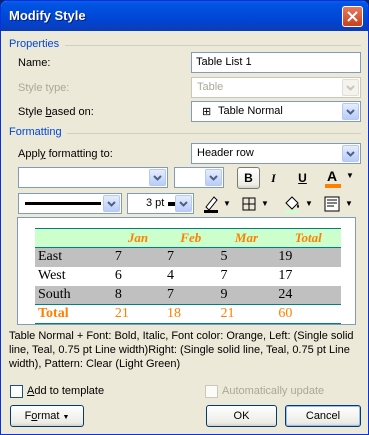 This screenshot has width=369, height=435. Describe the element at coordinates (73, 314) in the screenshot. I see `preview-total-cell: Total` at that location.